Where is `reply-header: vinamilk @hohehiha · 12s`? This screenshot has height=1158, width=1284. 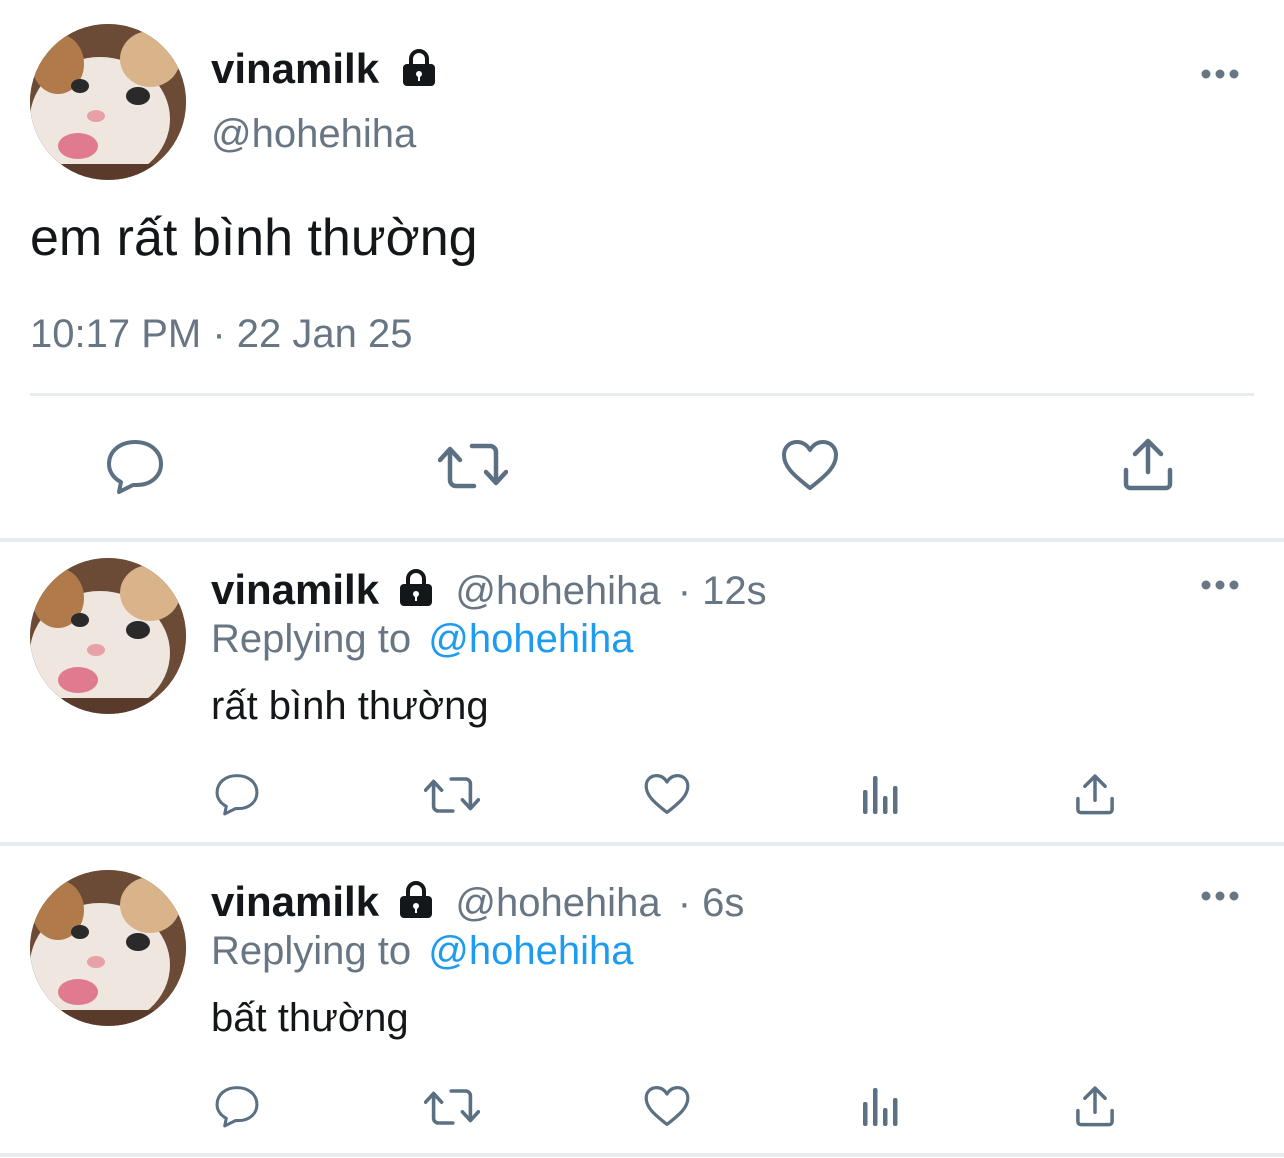 reply-header: vinamilk @hohehiha · 12s is located at coordinates (489, 591).